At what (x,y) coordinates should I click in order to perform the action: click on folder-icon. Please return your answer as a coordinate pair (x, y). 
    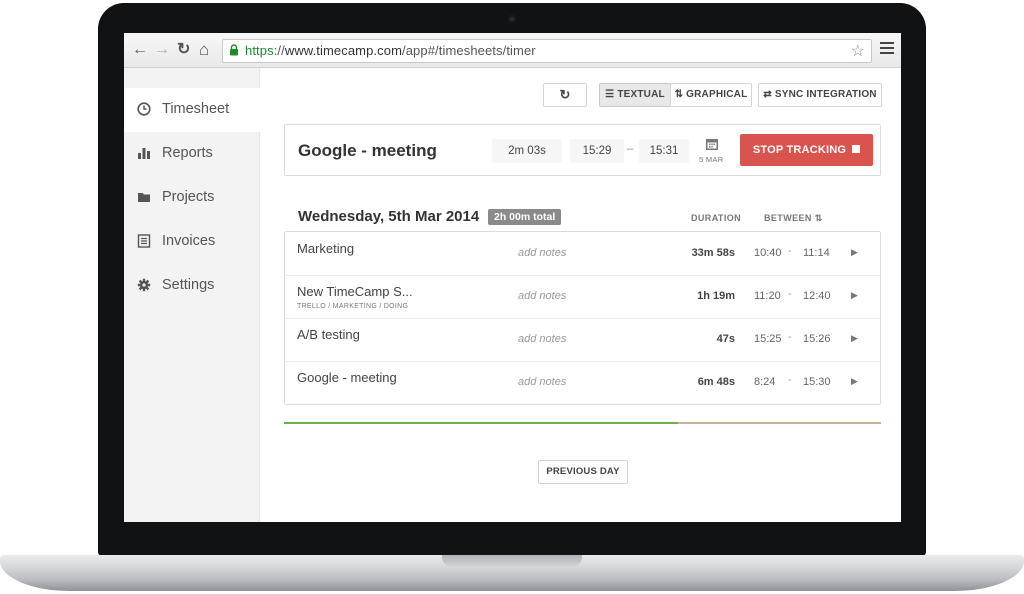
    Looking at the image, I should click on (144, 197).